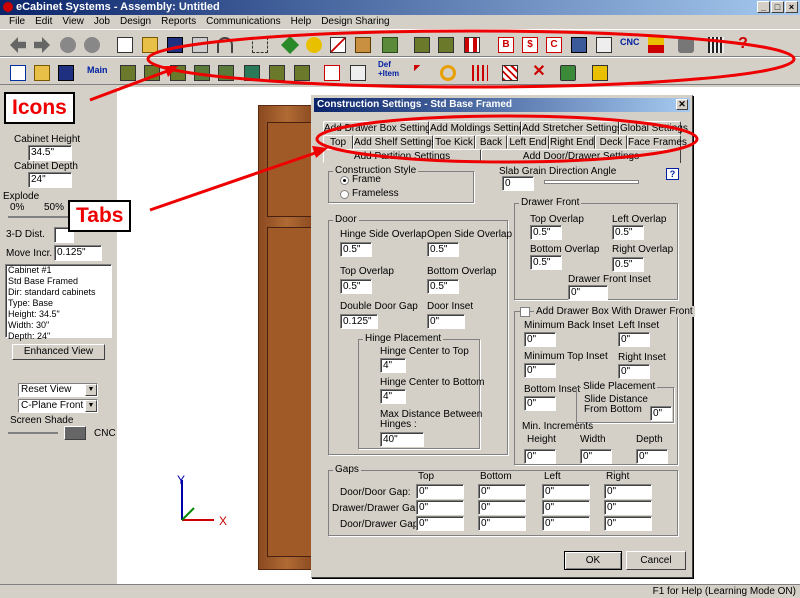  I want to click on back-arrow-button, so click(17, 44).